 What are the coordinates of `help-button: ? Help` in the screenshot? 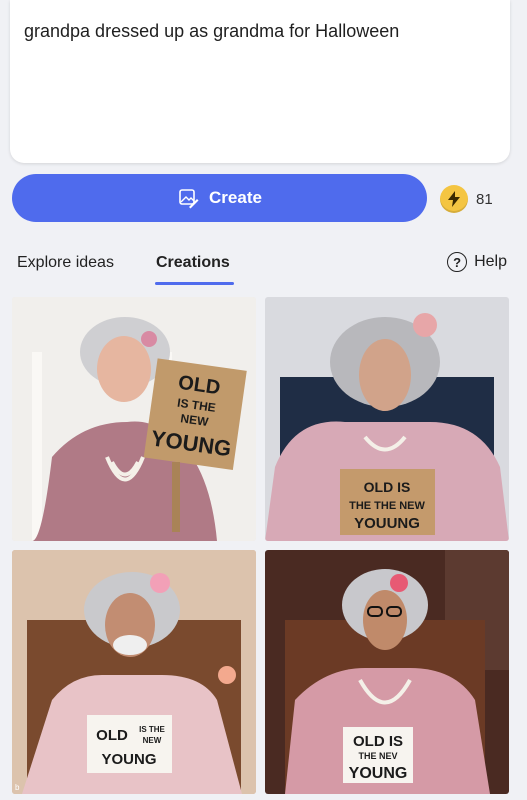 It's located at (477, 262).